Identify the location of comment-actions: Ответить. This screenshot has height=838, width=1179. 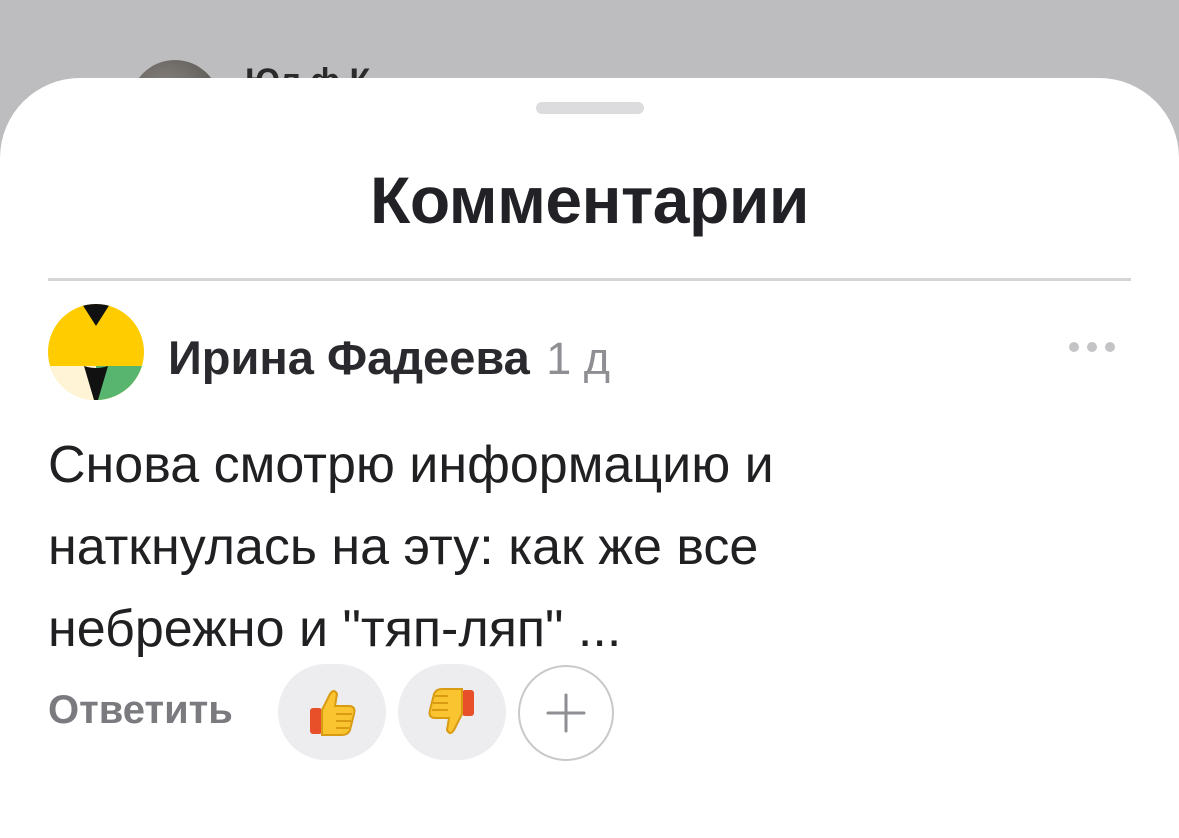
(589, 712).